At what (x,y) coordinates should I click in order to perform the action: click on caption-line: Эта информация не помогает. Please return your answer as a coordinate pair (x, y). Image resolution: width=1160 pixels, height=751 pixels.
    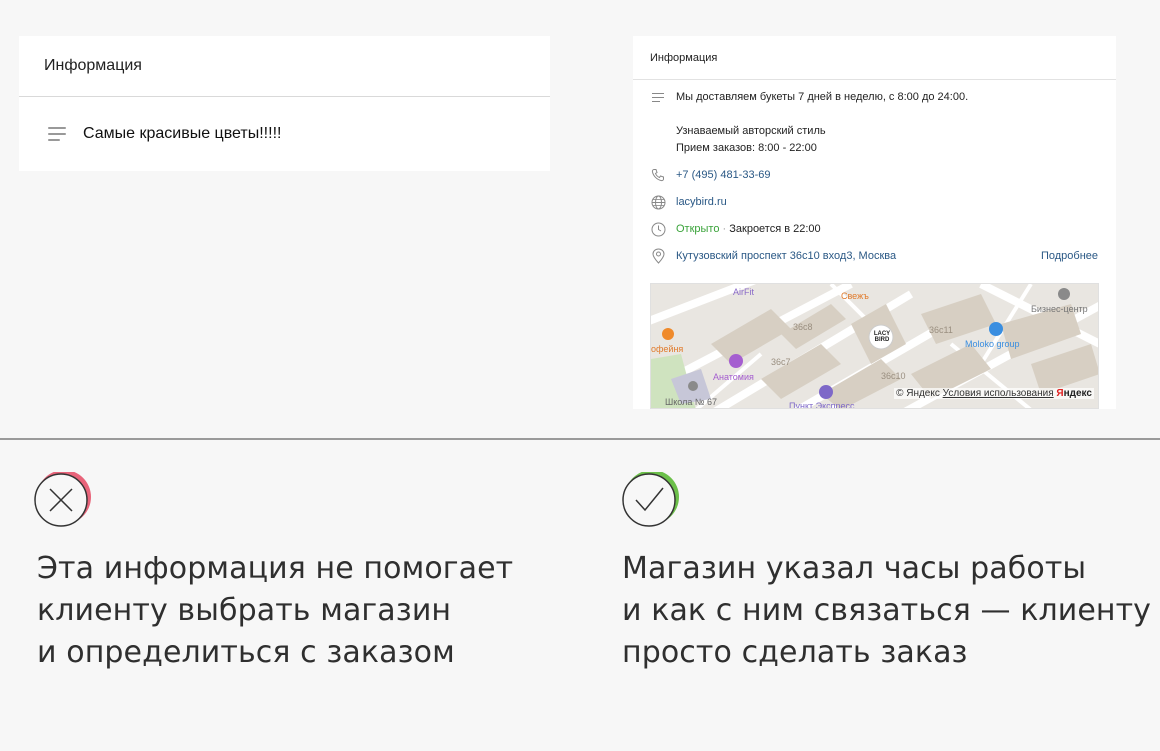
    Looking at the image, I should click on (275, 568).